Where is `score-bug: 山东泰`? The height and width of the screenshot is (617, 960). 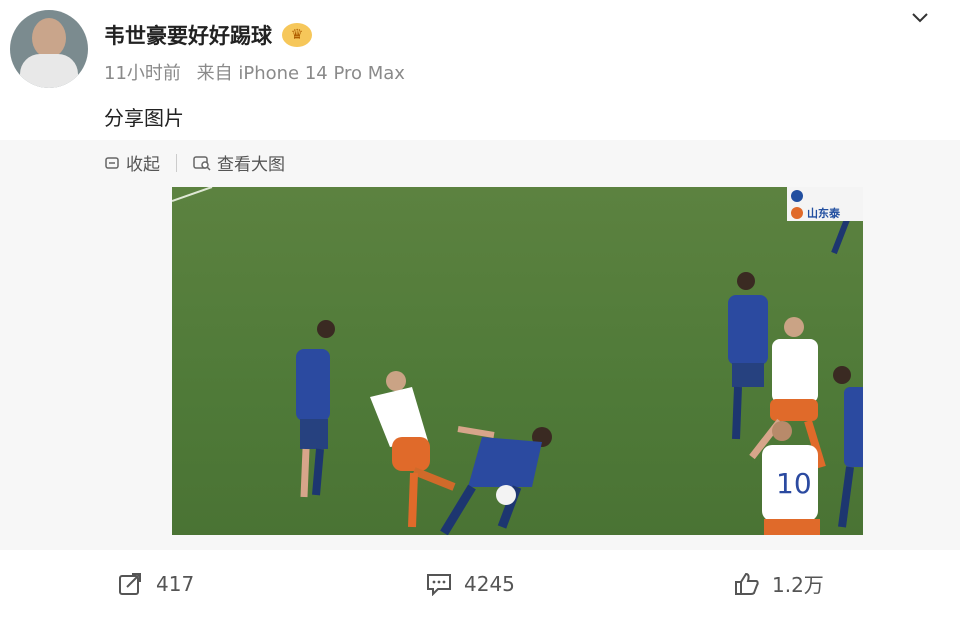
score-bug: 山东泰 is located at coordinates (825, 204).